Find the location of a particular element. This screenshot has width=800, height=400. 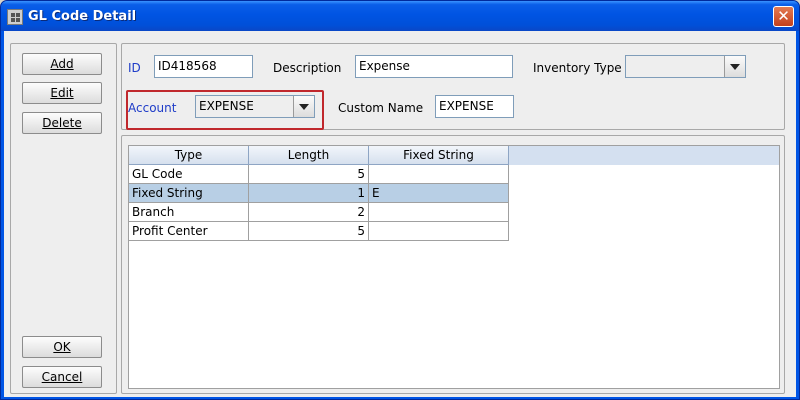

add-button-label: Add is located at coordinates (62, 64).